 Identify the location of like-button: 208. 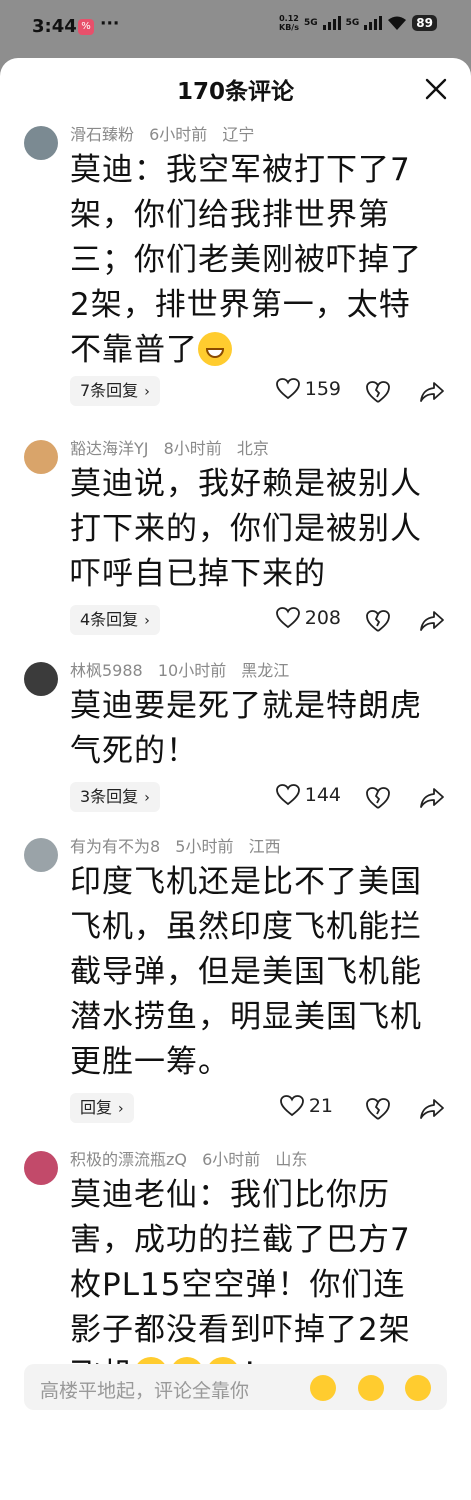
(308, 618).